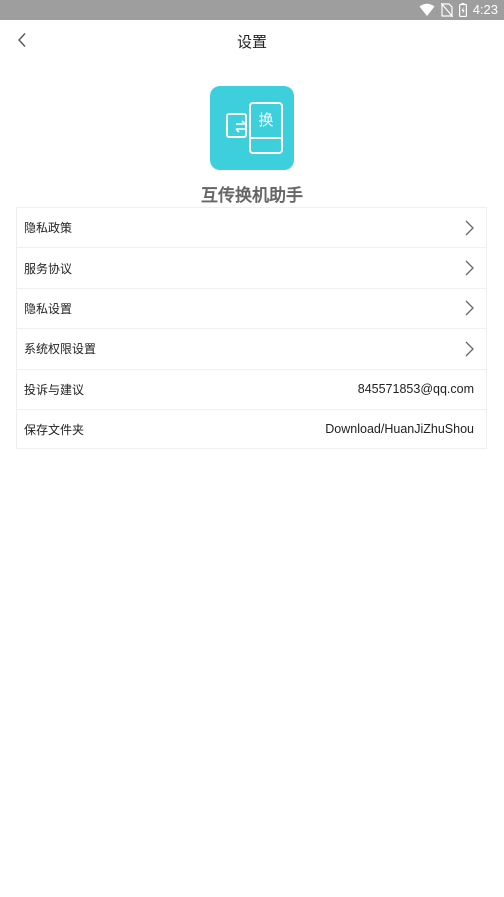  What do you see at coordinates (251, 348) in the screenshot?
I see `system-permissions-row: 系统权限设置` at bounding box center [251, 348].